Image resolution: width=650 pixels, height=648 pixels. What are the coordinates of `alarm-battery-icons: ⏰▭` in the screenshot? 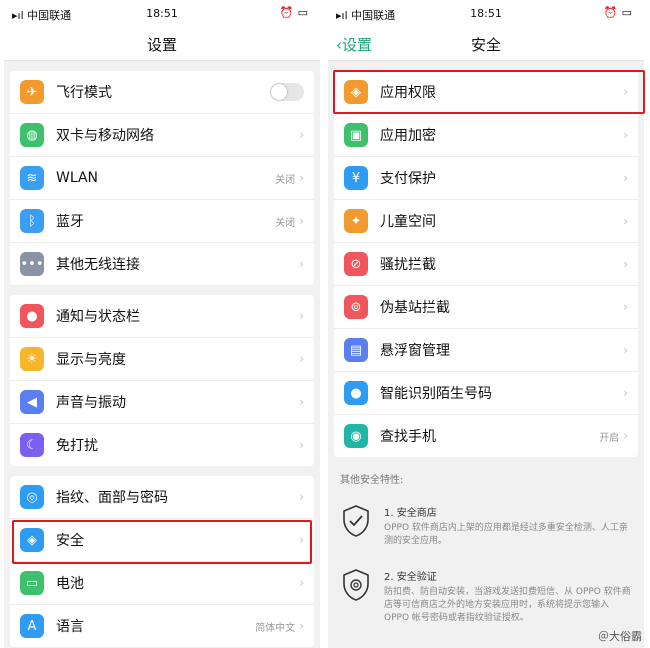 It's located at (295, 12).